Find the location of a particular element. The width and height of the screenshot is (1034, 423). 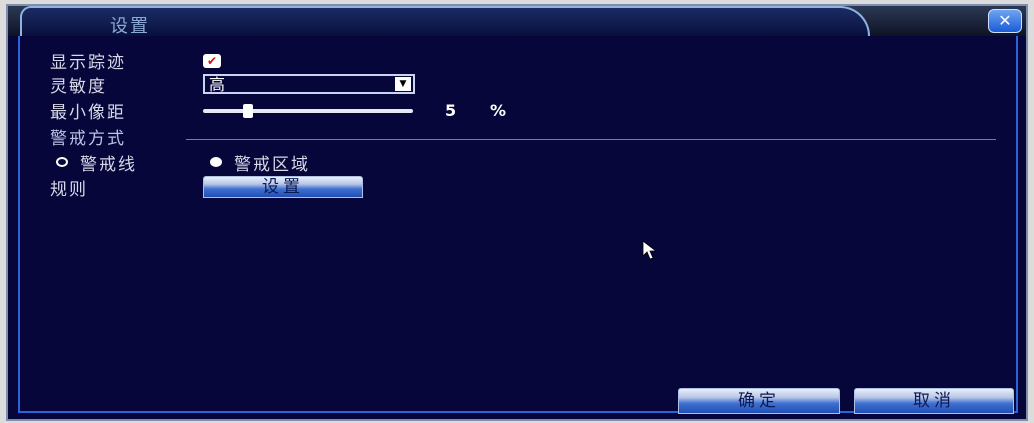

rule-settings-button: 设置 is located at coordinates (283, 187).